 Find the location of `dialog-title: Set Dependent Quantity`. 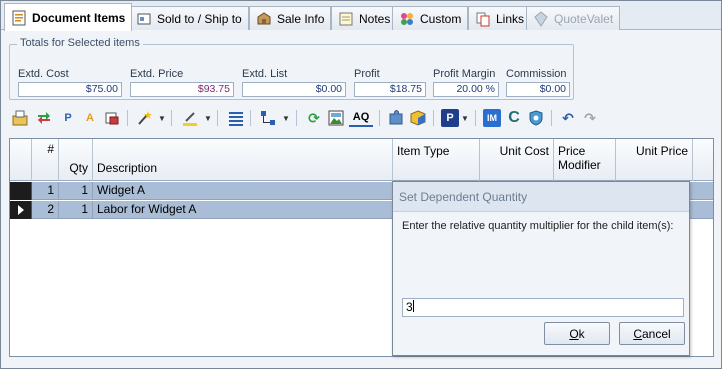

dialog-title: Set Dependent Quantity is located at coordinates (541, 197).